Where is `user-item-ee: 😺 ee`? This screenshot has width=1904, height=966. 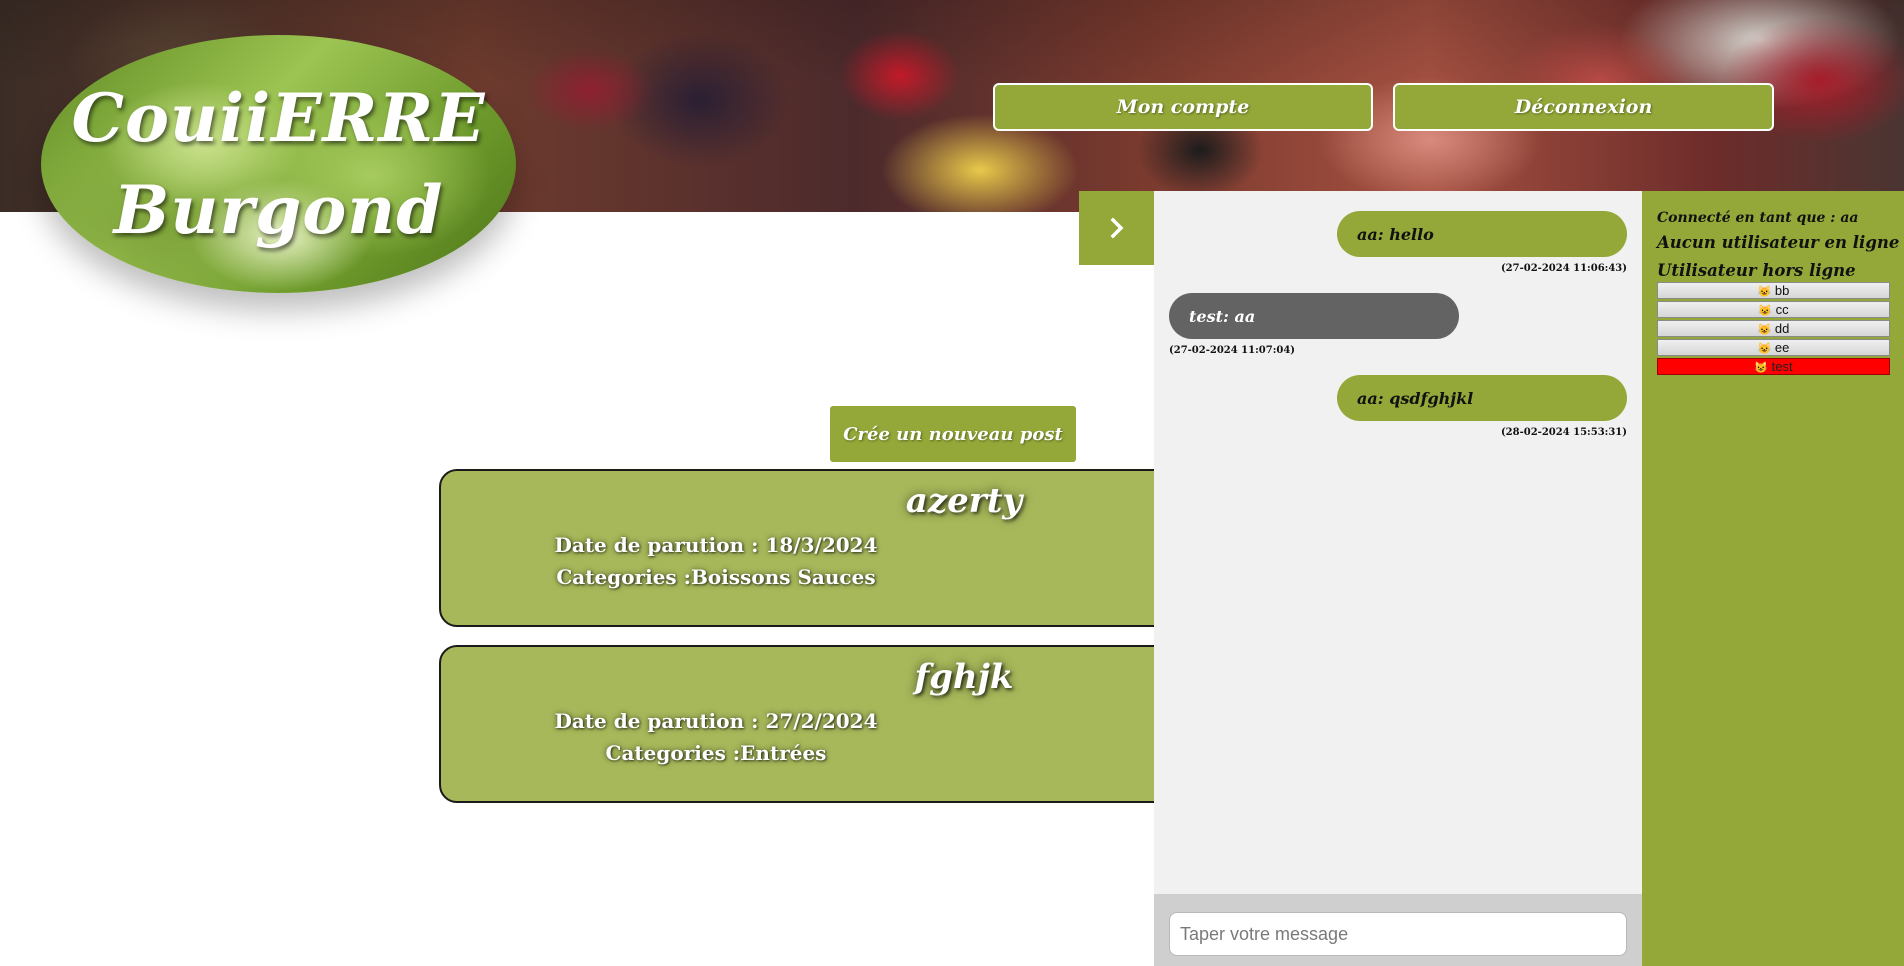 user-item-ee: 😺 ee is located at coordinates (1773, 347).